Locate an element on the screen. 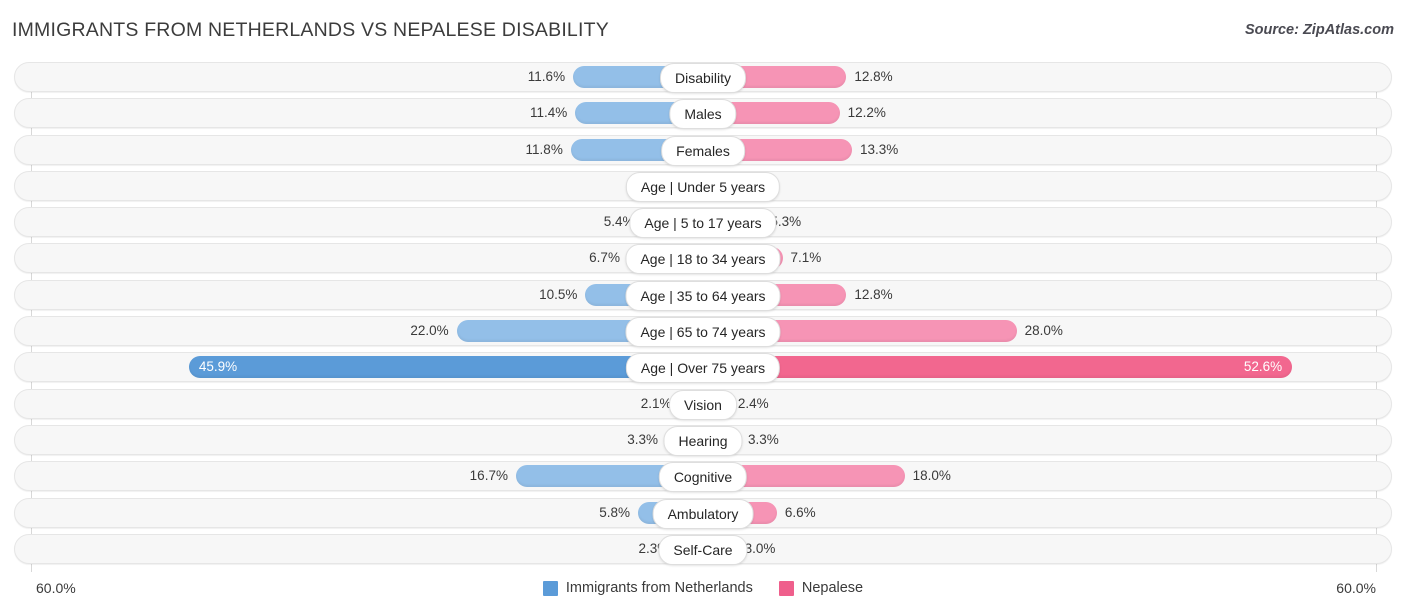 This screenshot has height=612, width=1406. table-row: 10.5% 12.8% Age | 35 to 64 years is located at coordinates (703, 295).